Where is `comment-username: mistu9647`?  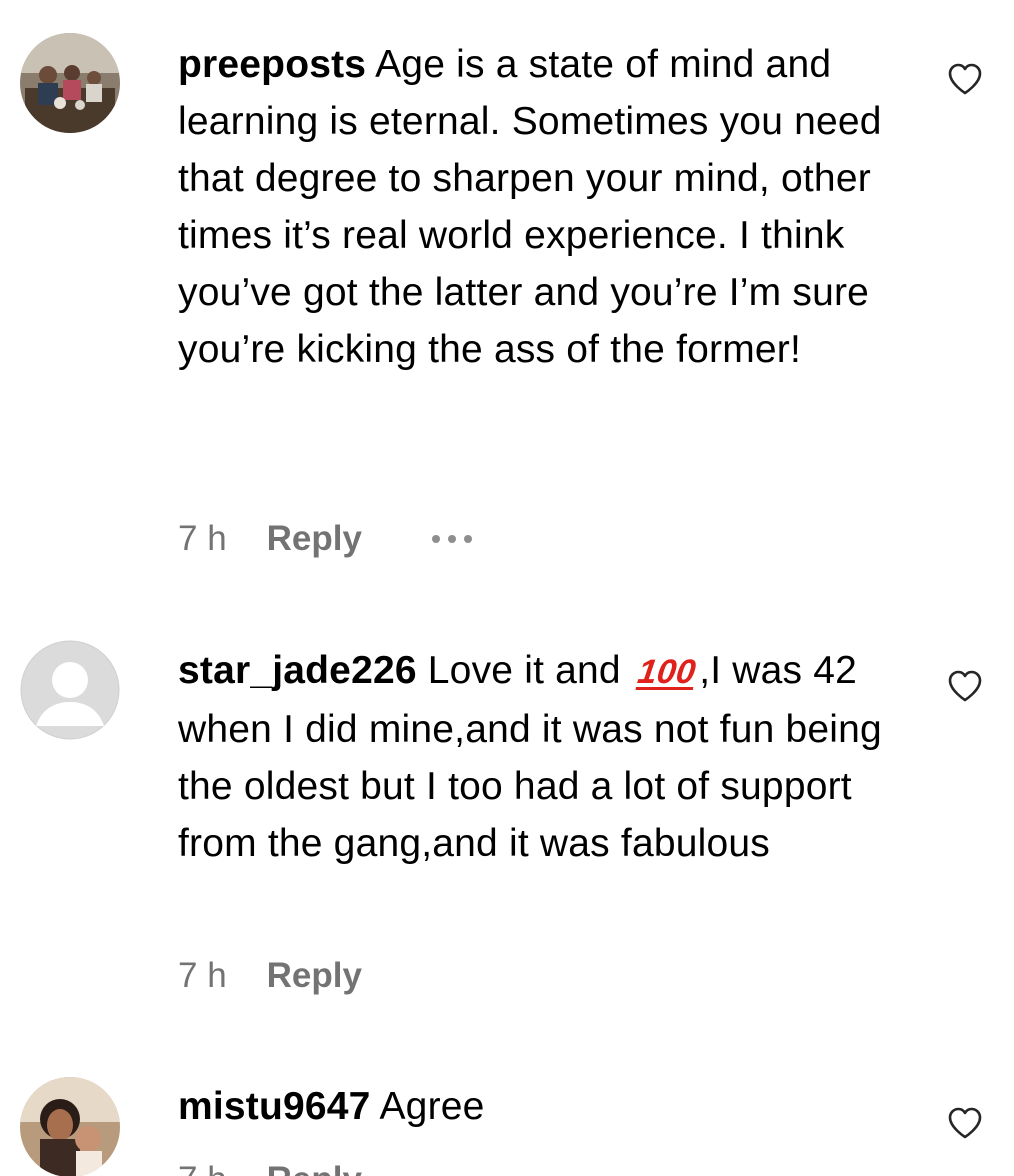
comment-username: mistu9647 is located at coordinates (274, 1106).